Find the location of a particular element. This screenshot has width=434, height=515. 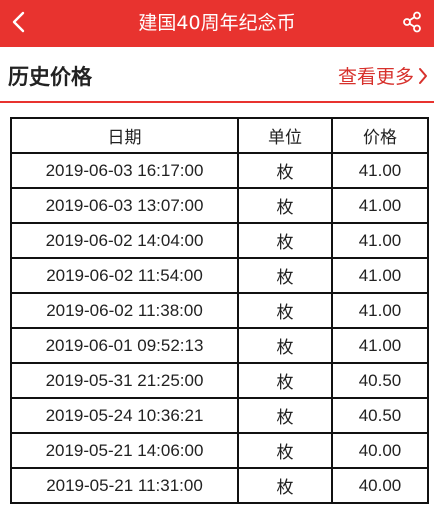

cell-date: 2019-06-02 11:38:00 is located at coordinates (124, 310).